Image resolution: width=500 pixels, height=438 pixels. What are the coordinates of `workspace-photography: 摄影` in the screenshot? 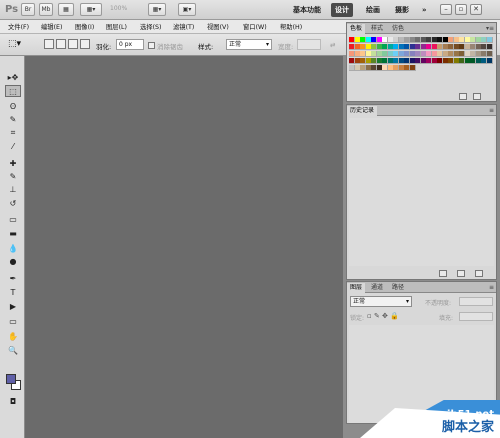 It's located at (402, 10).